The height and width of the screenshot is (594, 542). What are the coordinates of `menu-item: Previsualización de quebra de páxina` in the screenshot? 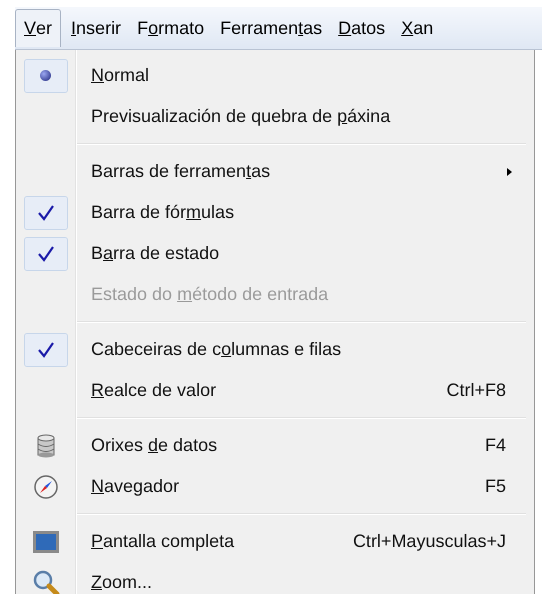 It's located at (304, 116).